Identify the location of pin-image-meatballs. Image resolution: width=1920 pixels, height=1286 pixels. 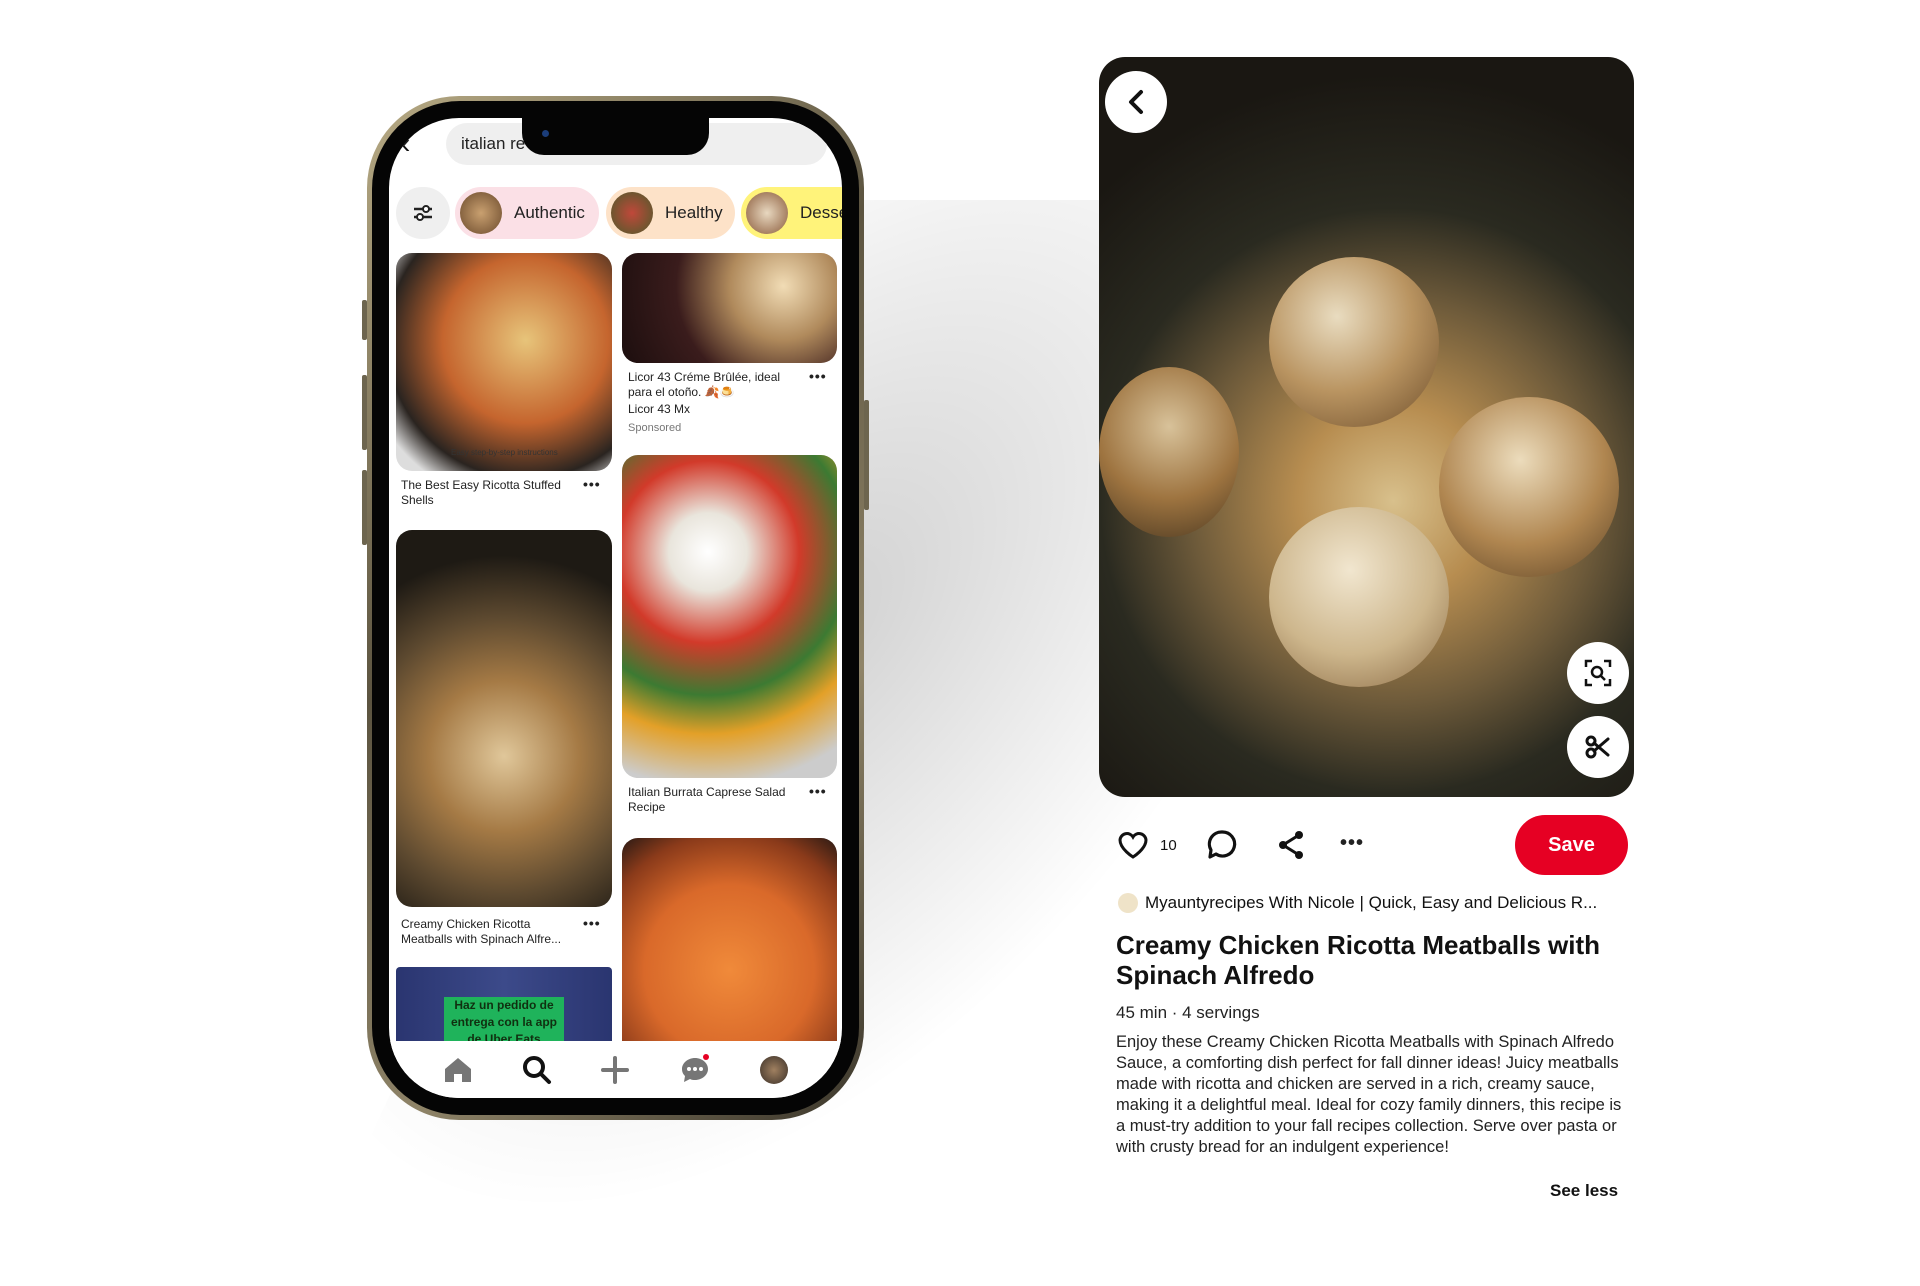
(504, 718).